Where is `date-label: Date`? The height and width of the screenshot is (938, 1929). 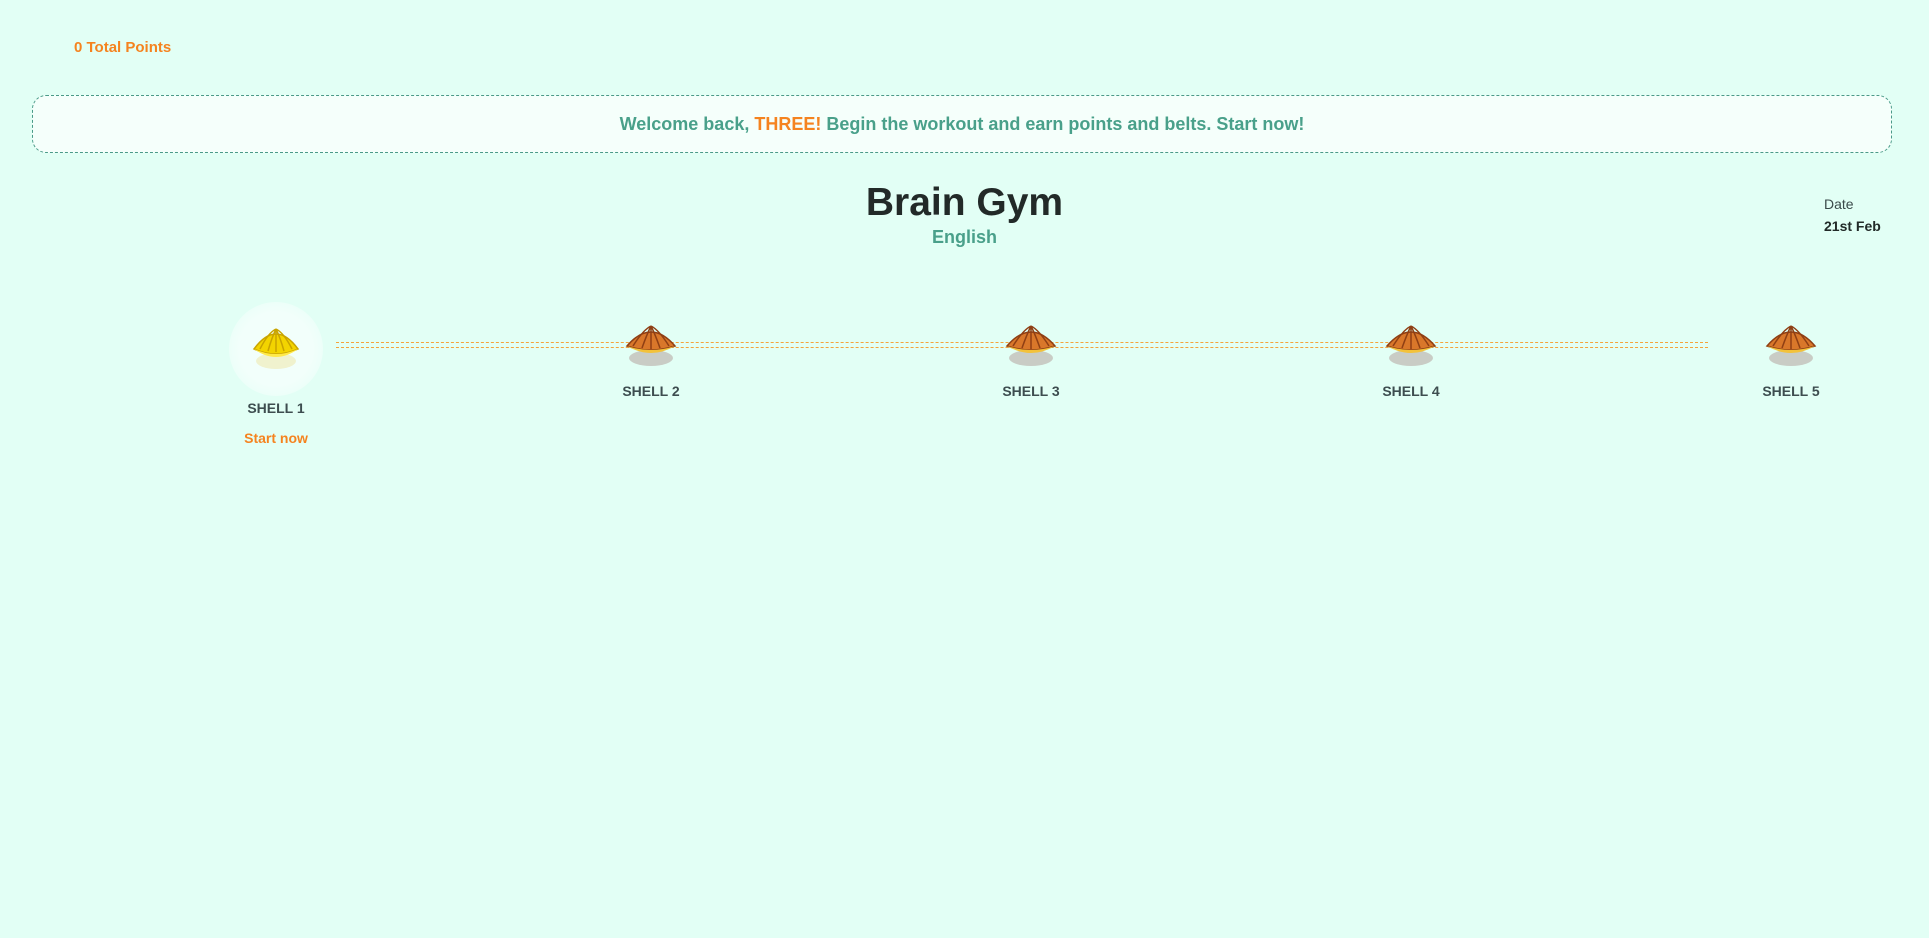
date-label: Date is located at coordinates (1839, 204).